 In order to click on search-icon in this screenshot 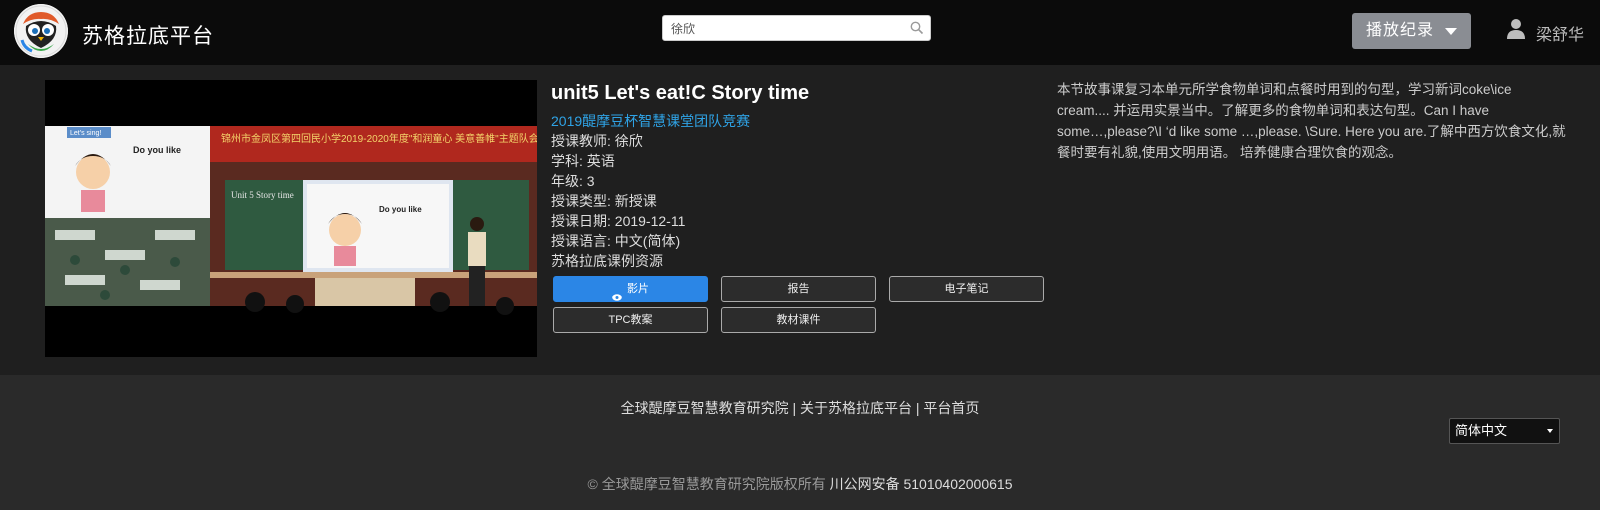, I will do `click(917, 28)`.